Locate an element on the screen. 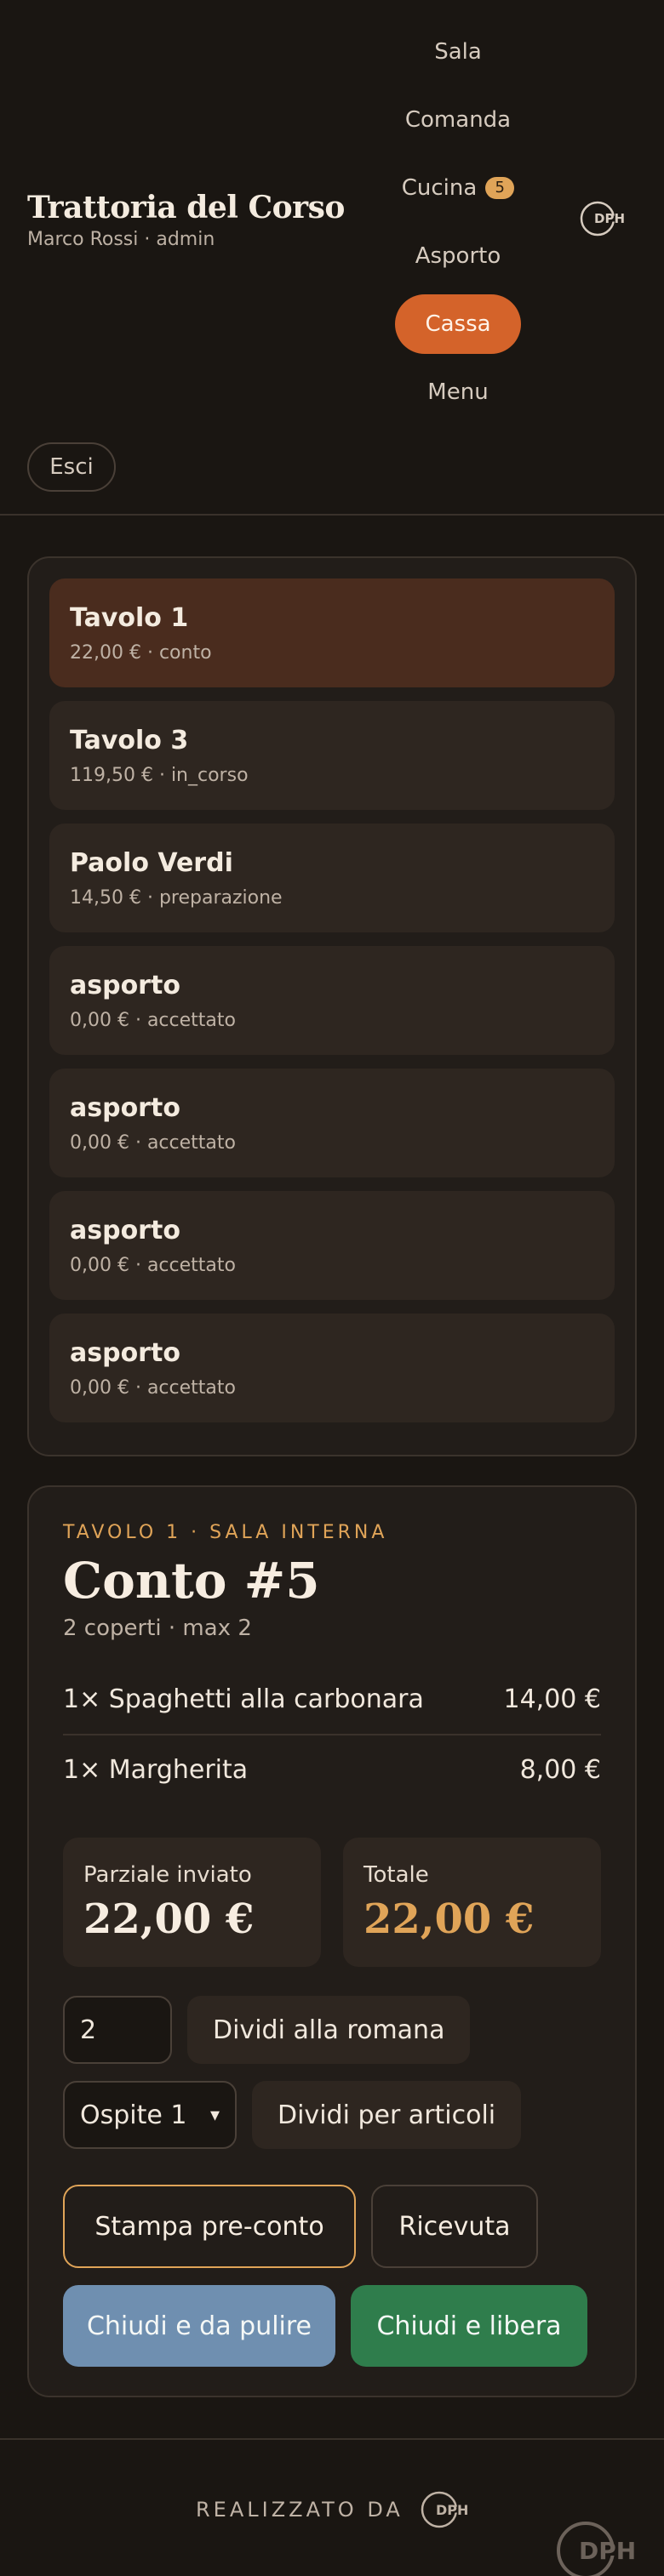  order-name: Tavolo 3 is located at coordinates (129, 740).